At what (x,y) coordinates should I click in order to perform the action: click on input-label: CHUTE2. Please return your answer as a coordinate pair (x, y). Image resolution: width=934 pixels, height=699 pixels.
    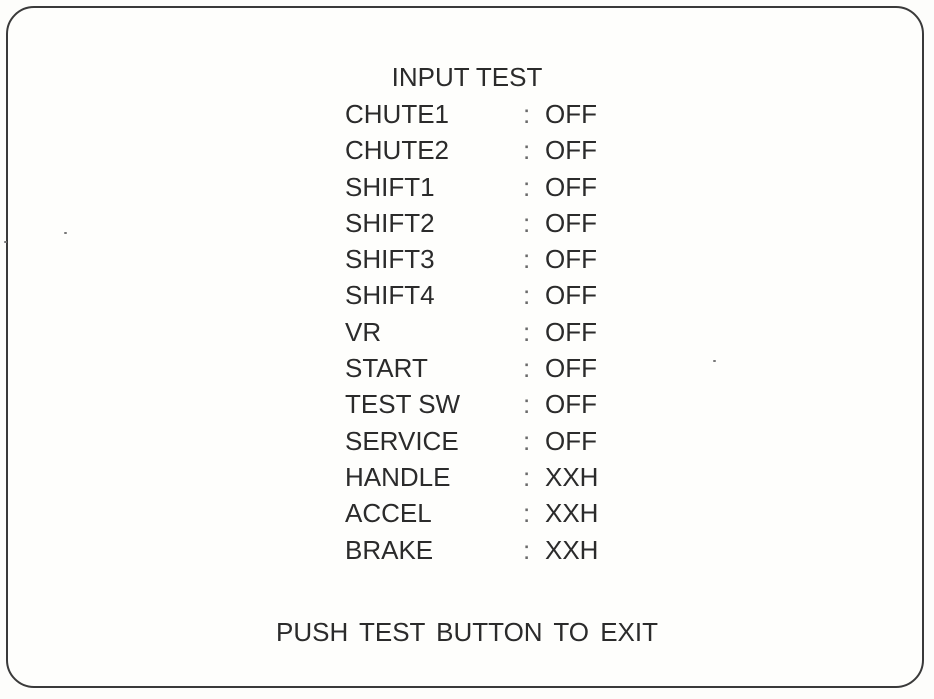
    Looking at the image, I should click on (397, 150).